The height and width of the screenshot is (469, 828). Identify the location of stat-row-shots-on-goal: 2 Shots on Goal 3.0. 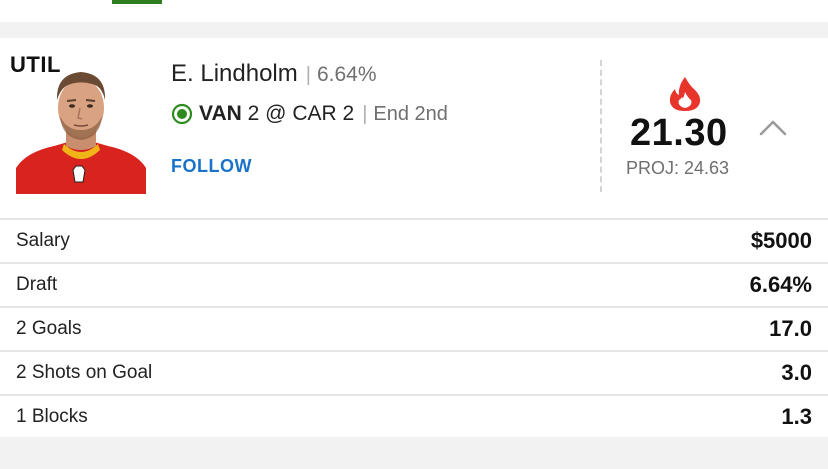
(414, 374).